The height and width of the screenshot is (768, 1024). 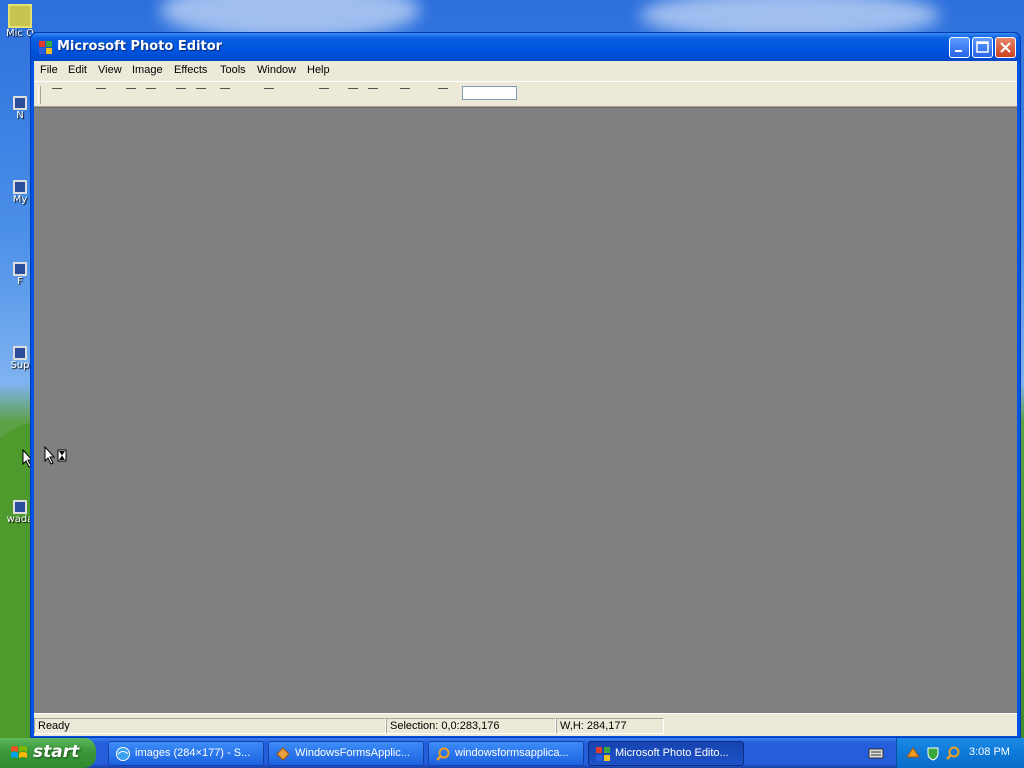 I want to click on windows-logo-icon, so click(x=19, y=752).